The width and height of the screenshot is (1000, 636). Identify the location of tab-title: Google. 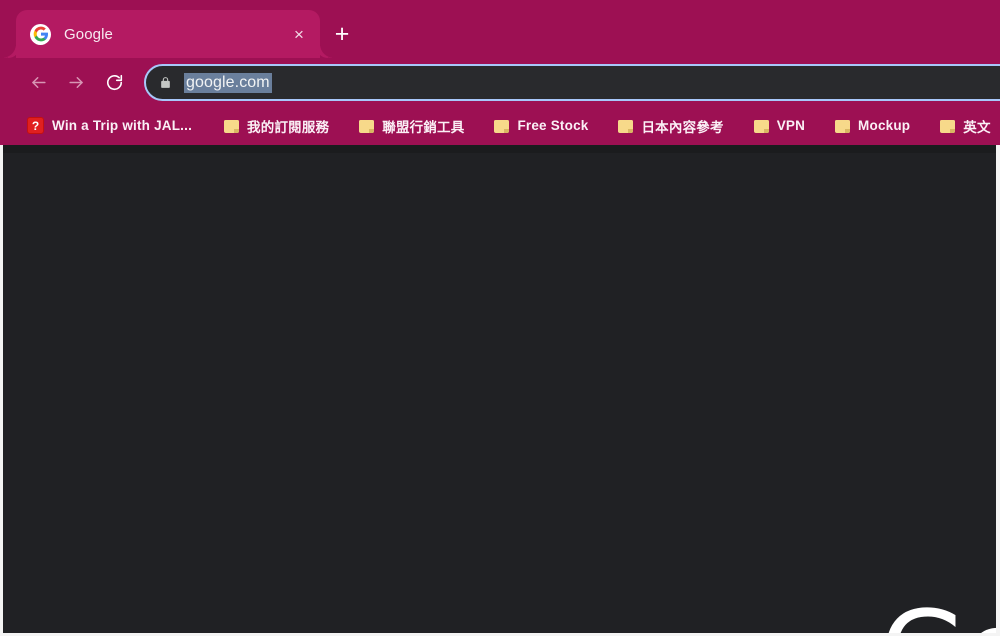
(88, 34).